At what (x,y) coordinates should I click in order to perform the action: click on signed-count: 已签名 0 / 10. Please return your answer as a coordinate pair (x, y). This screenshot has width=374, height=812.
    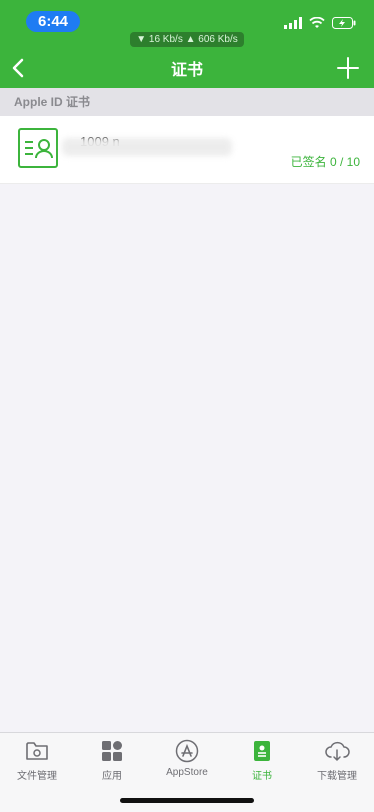
    Looking at the image, I should click on (325, 162).